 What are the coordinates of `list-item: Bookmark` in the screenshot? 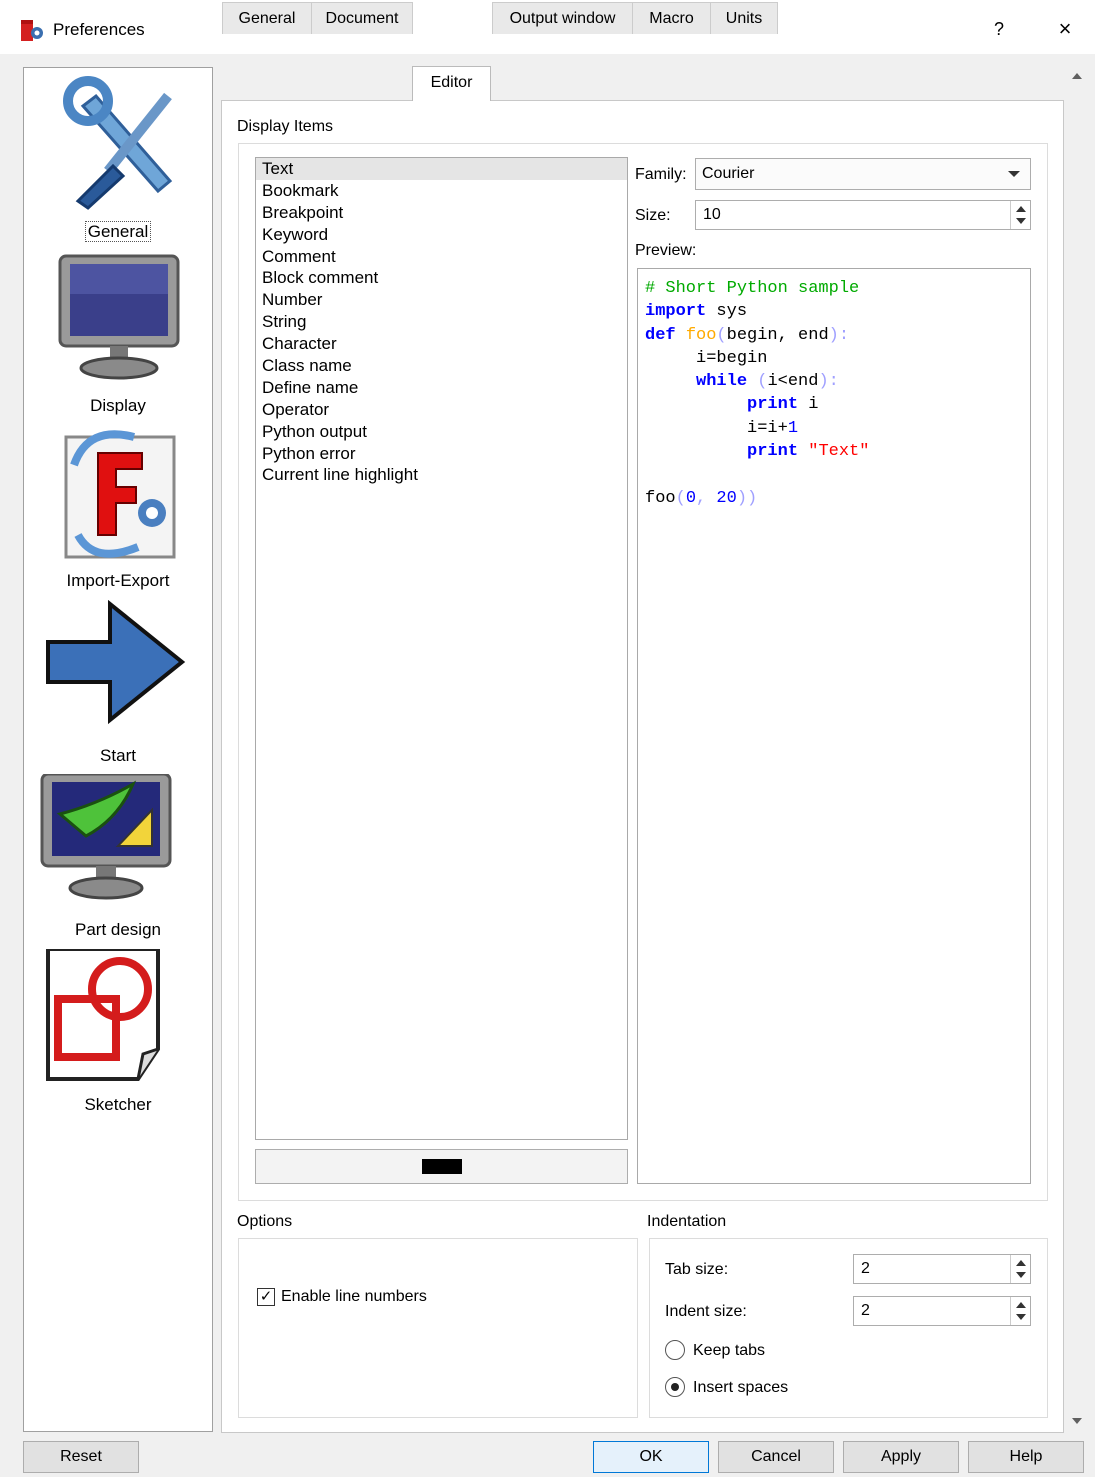 It's located at (441, 191).